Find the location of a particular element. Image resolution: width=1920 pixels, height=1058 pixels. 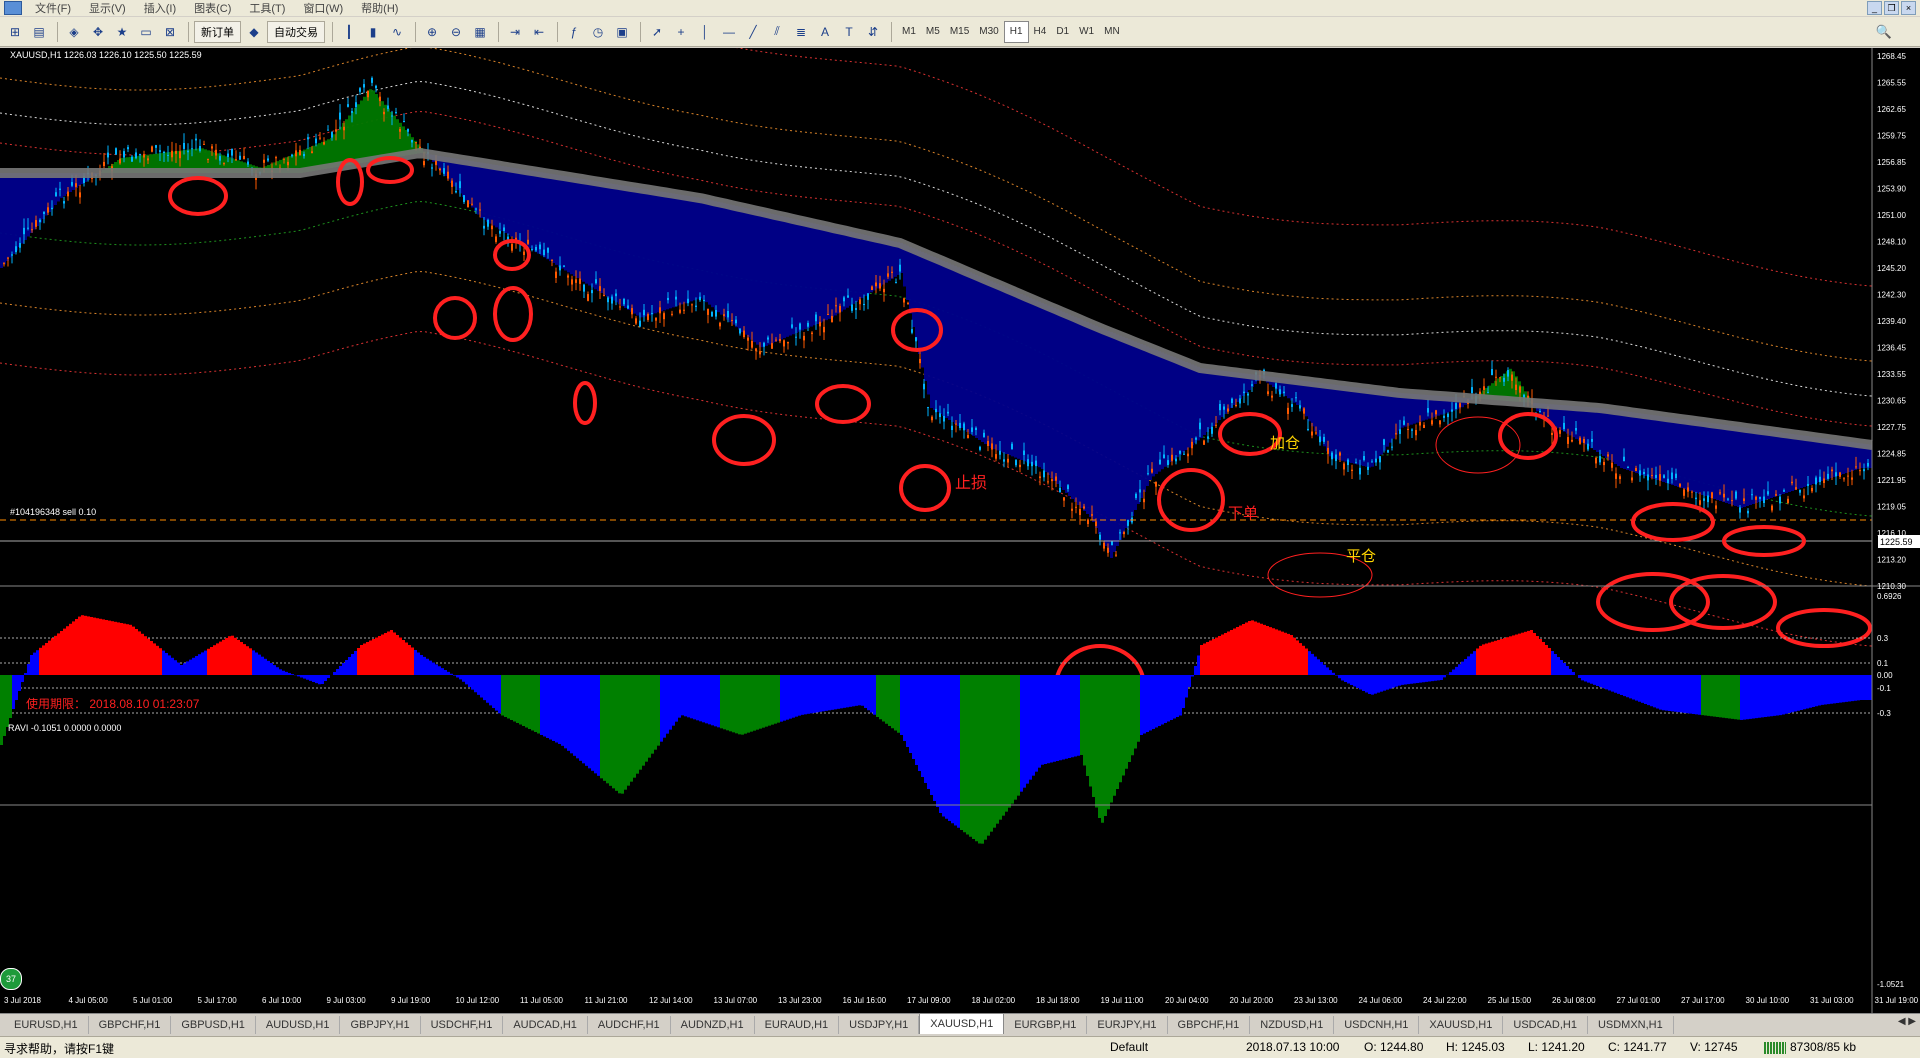

chart-shift-icon: ⇤ is located at coordinates (539, 32).